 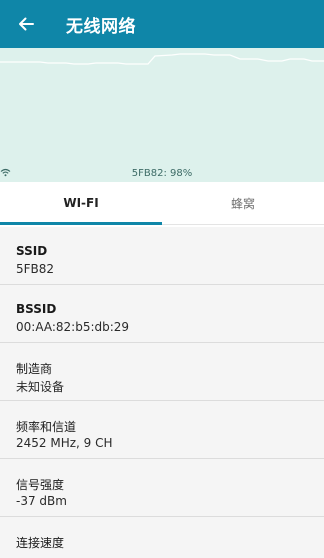 I want to click on wifi-icon, so click(x=5, y=172).